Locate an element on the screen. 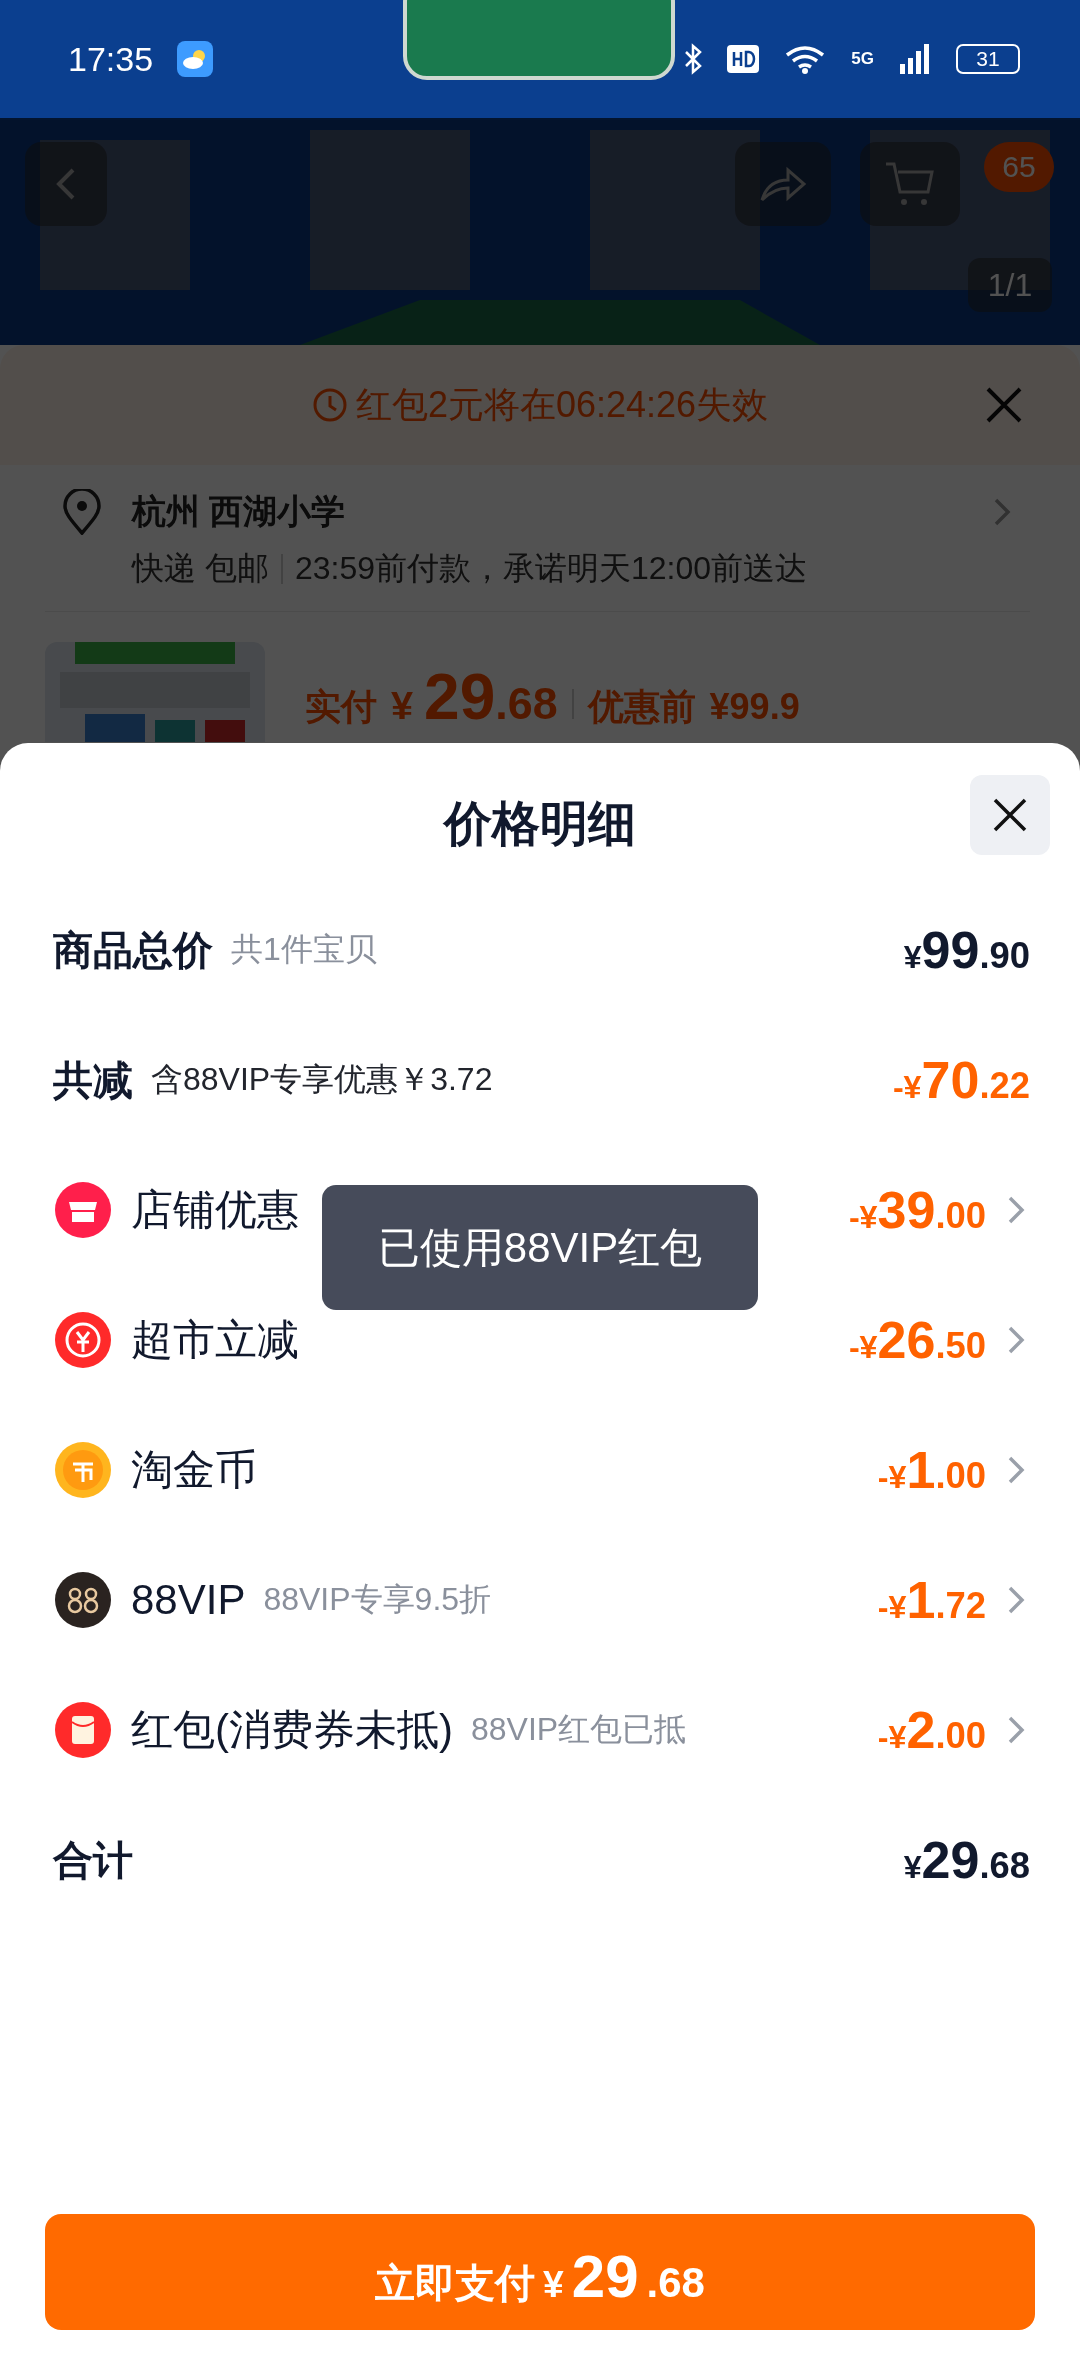  row-amount: ¥29.68 is located at coordinates (966, 1860).